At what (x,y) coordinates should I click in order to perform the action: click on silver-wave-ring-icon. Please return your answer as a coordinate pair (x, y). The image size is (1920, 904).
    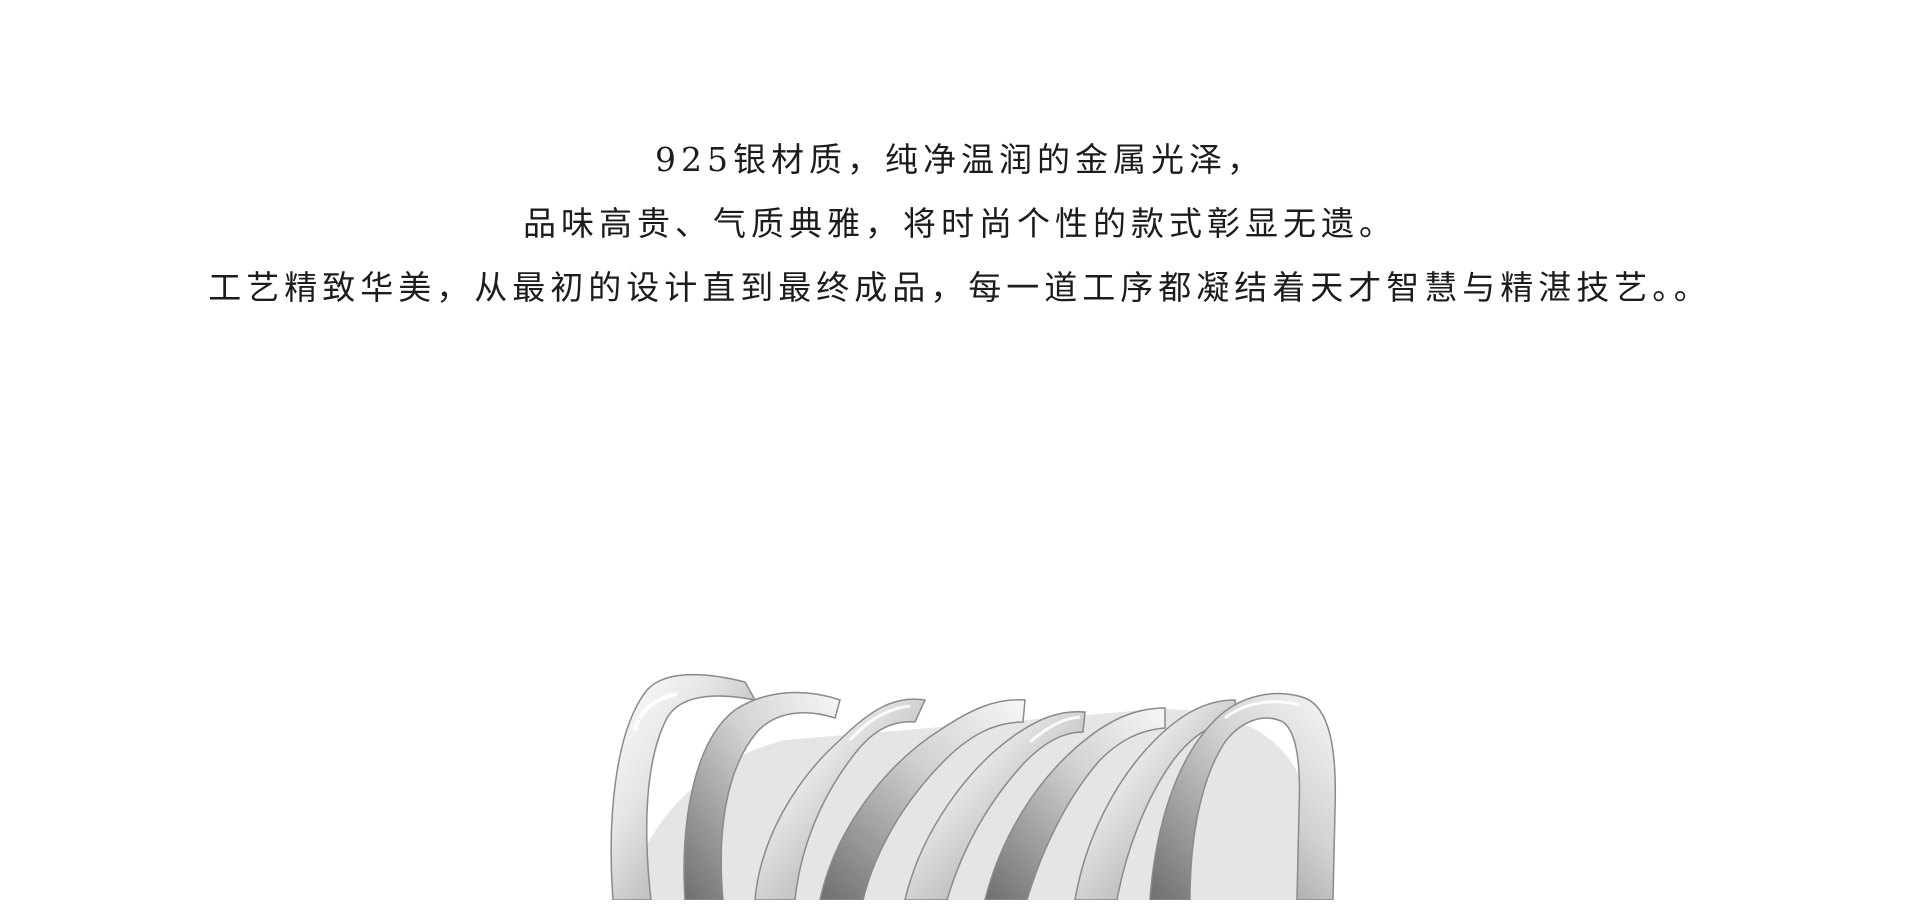
    Looking at the image, I should click on (973, 787).